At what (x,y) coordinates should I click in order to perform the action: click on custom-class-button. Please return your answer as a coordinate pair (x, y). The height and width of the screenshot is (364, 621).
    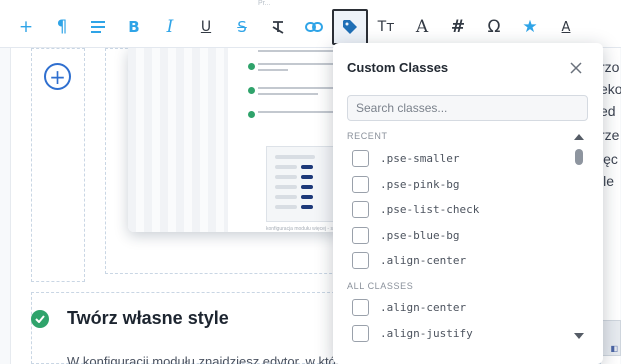
    Looking at the image, I should click on (350, 27).